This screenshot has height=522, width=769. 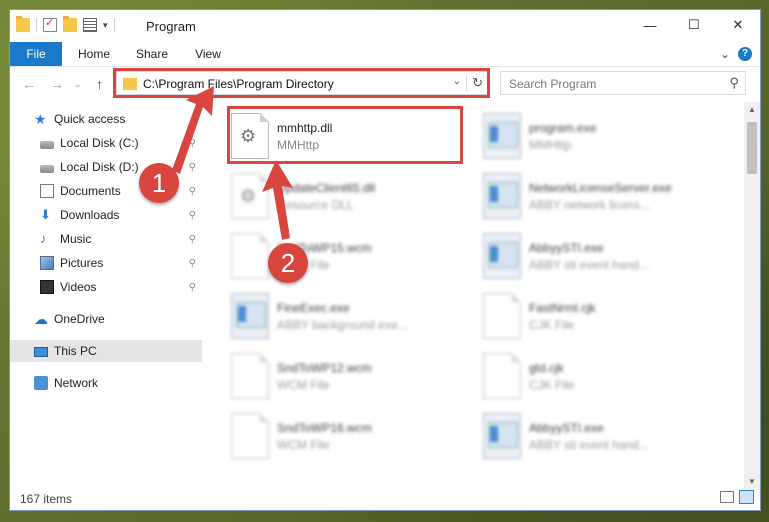 What do you see at coordinates (734, 83) in the screenshot?
I see `search-icon: ⚲` at bounding box center [734, 83].